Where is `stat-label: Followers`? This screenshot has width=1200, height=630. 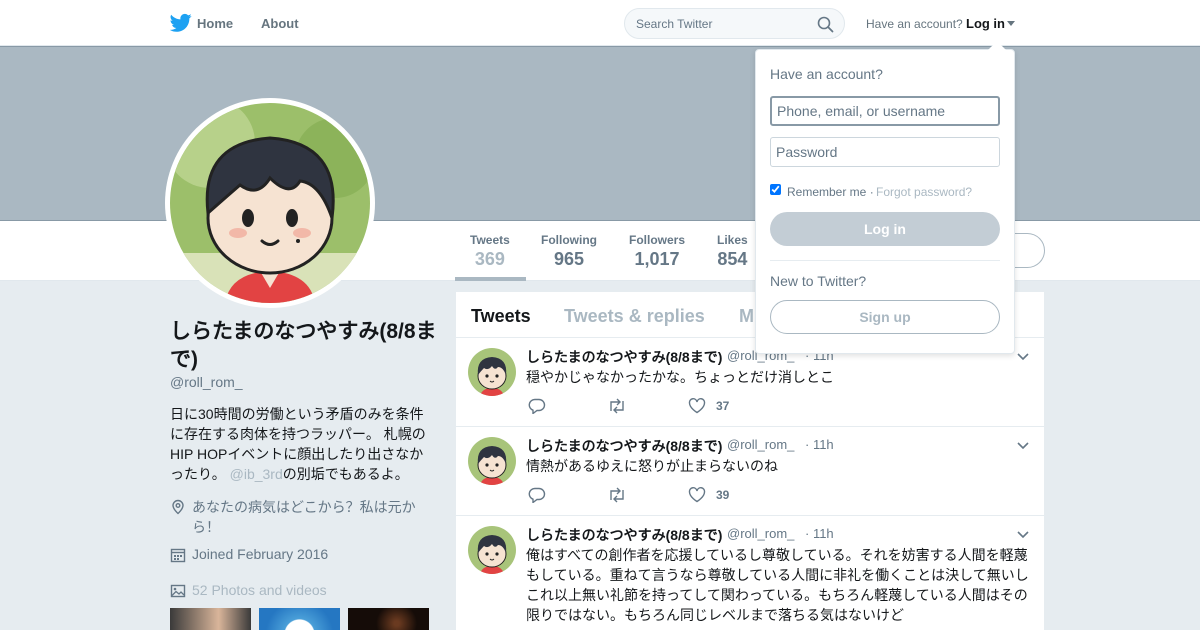 stat-label: Followers is located at coordinates (657, 240).